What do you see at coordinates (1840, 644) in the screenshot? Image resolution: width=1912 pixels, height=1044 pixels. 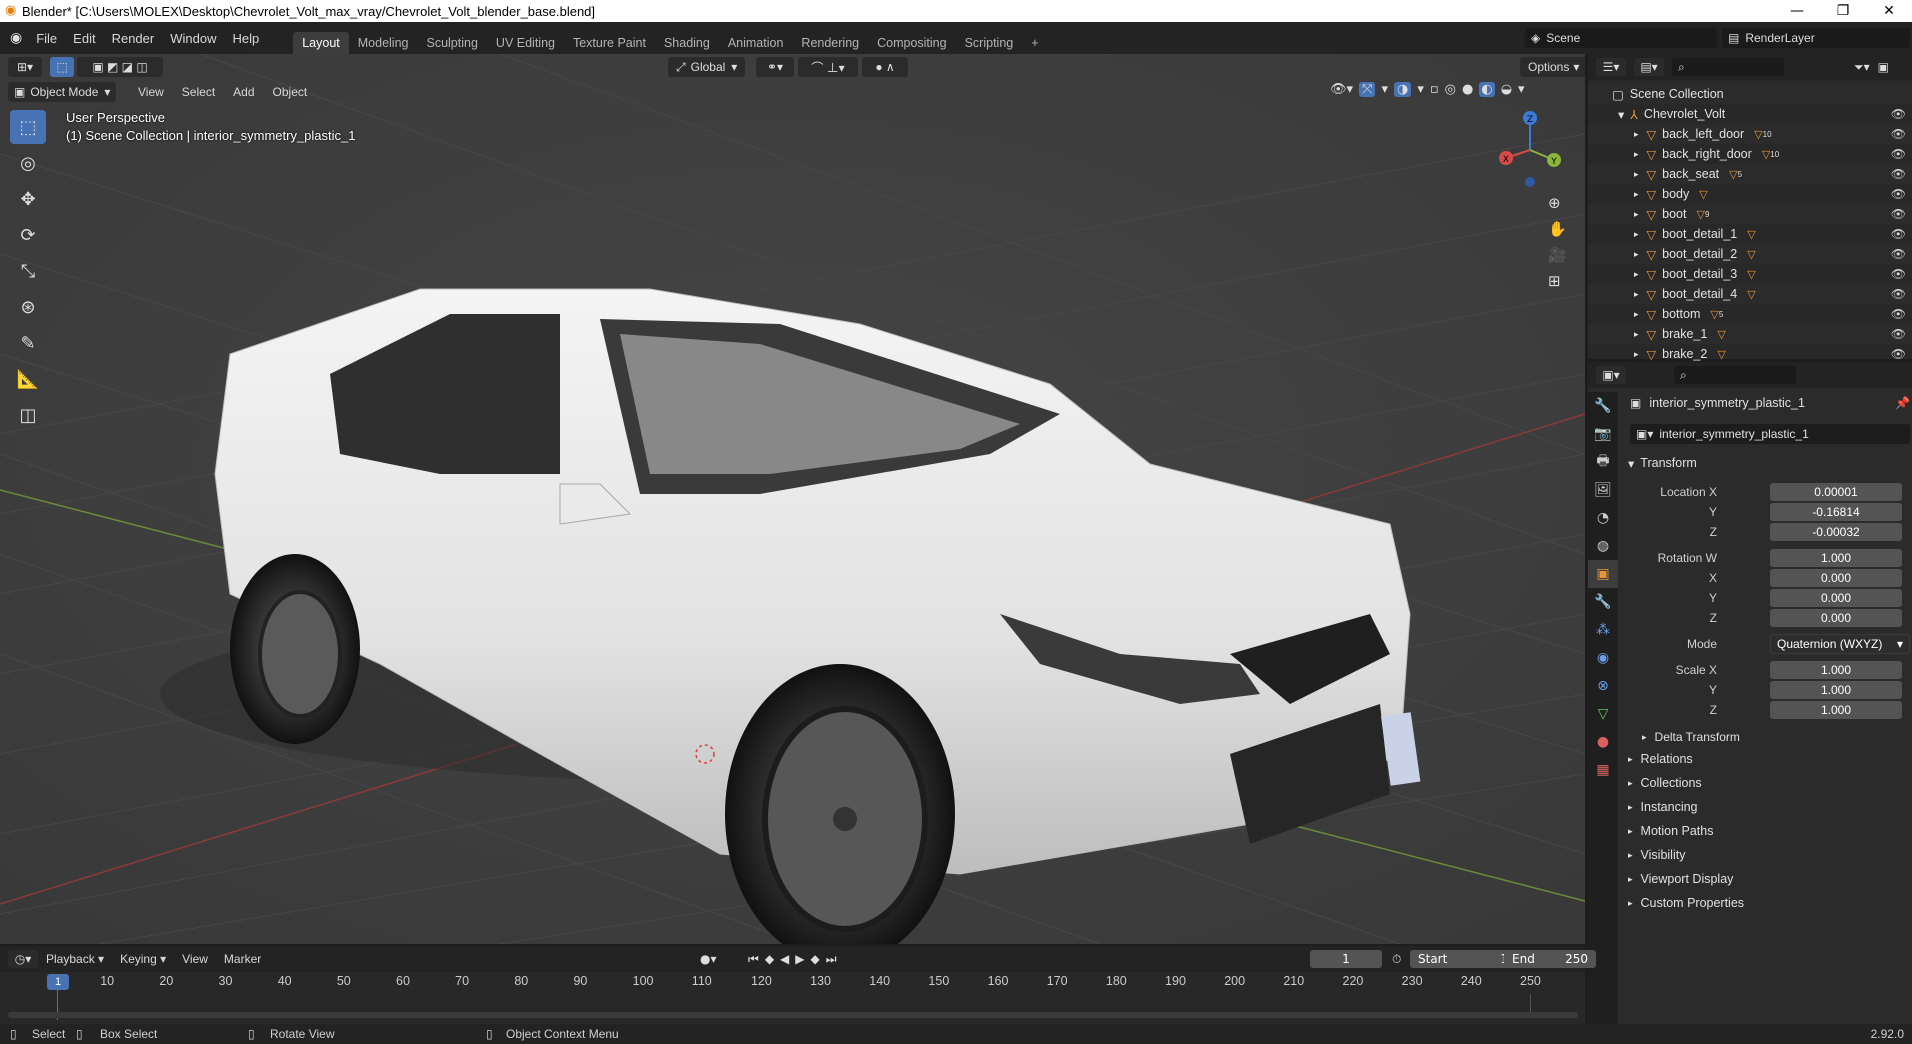 I see `rotation-mode-dropdown: Quaternion (WXYZ) ▾` at bounding box center [1840, 644].